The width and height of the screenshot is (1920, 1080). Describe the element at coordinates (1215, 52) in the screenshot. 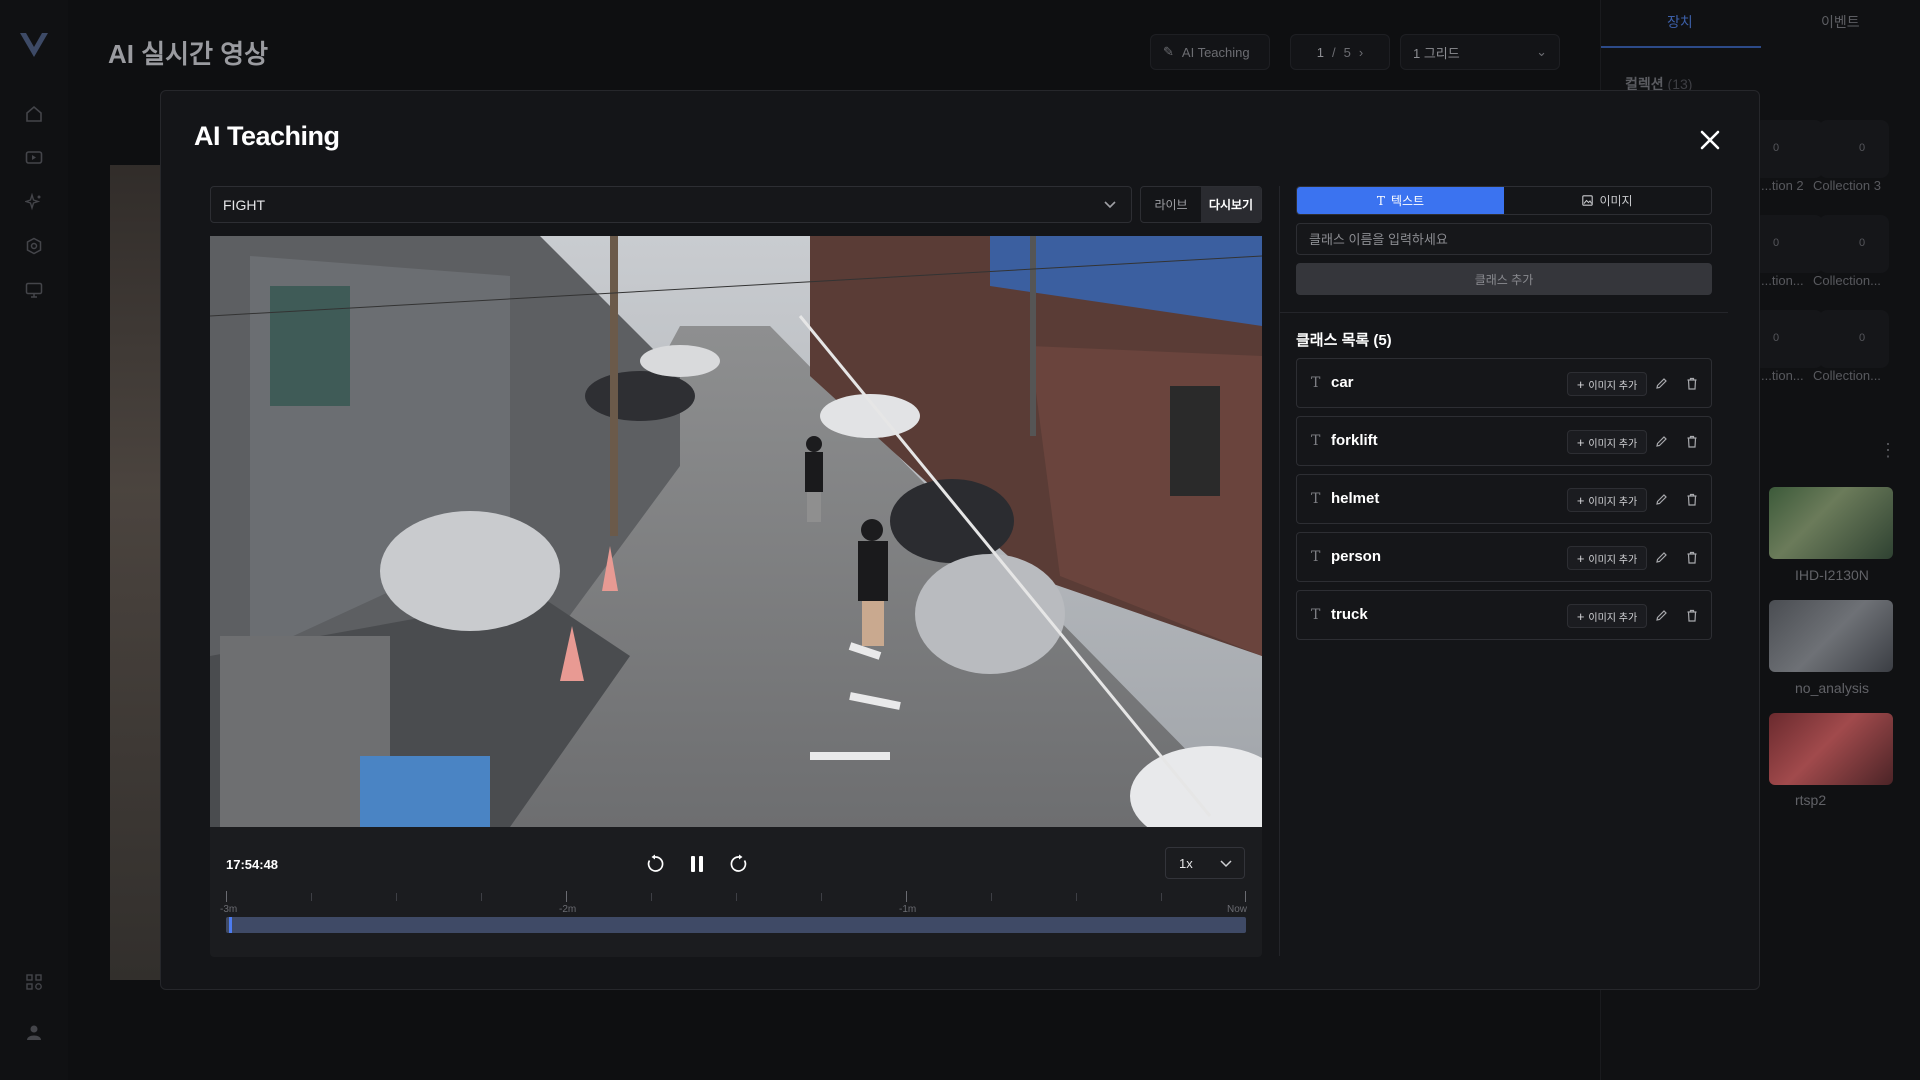

I see `ai-teaching-label: AI Teaching` at that location.